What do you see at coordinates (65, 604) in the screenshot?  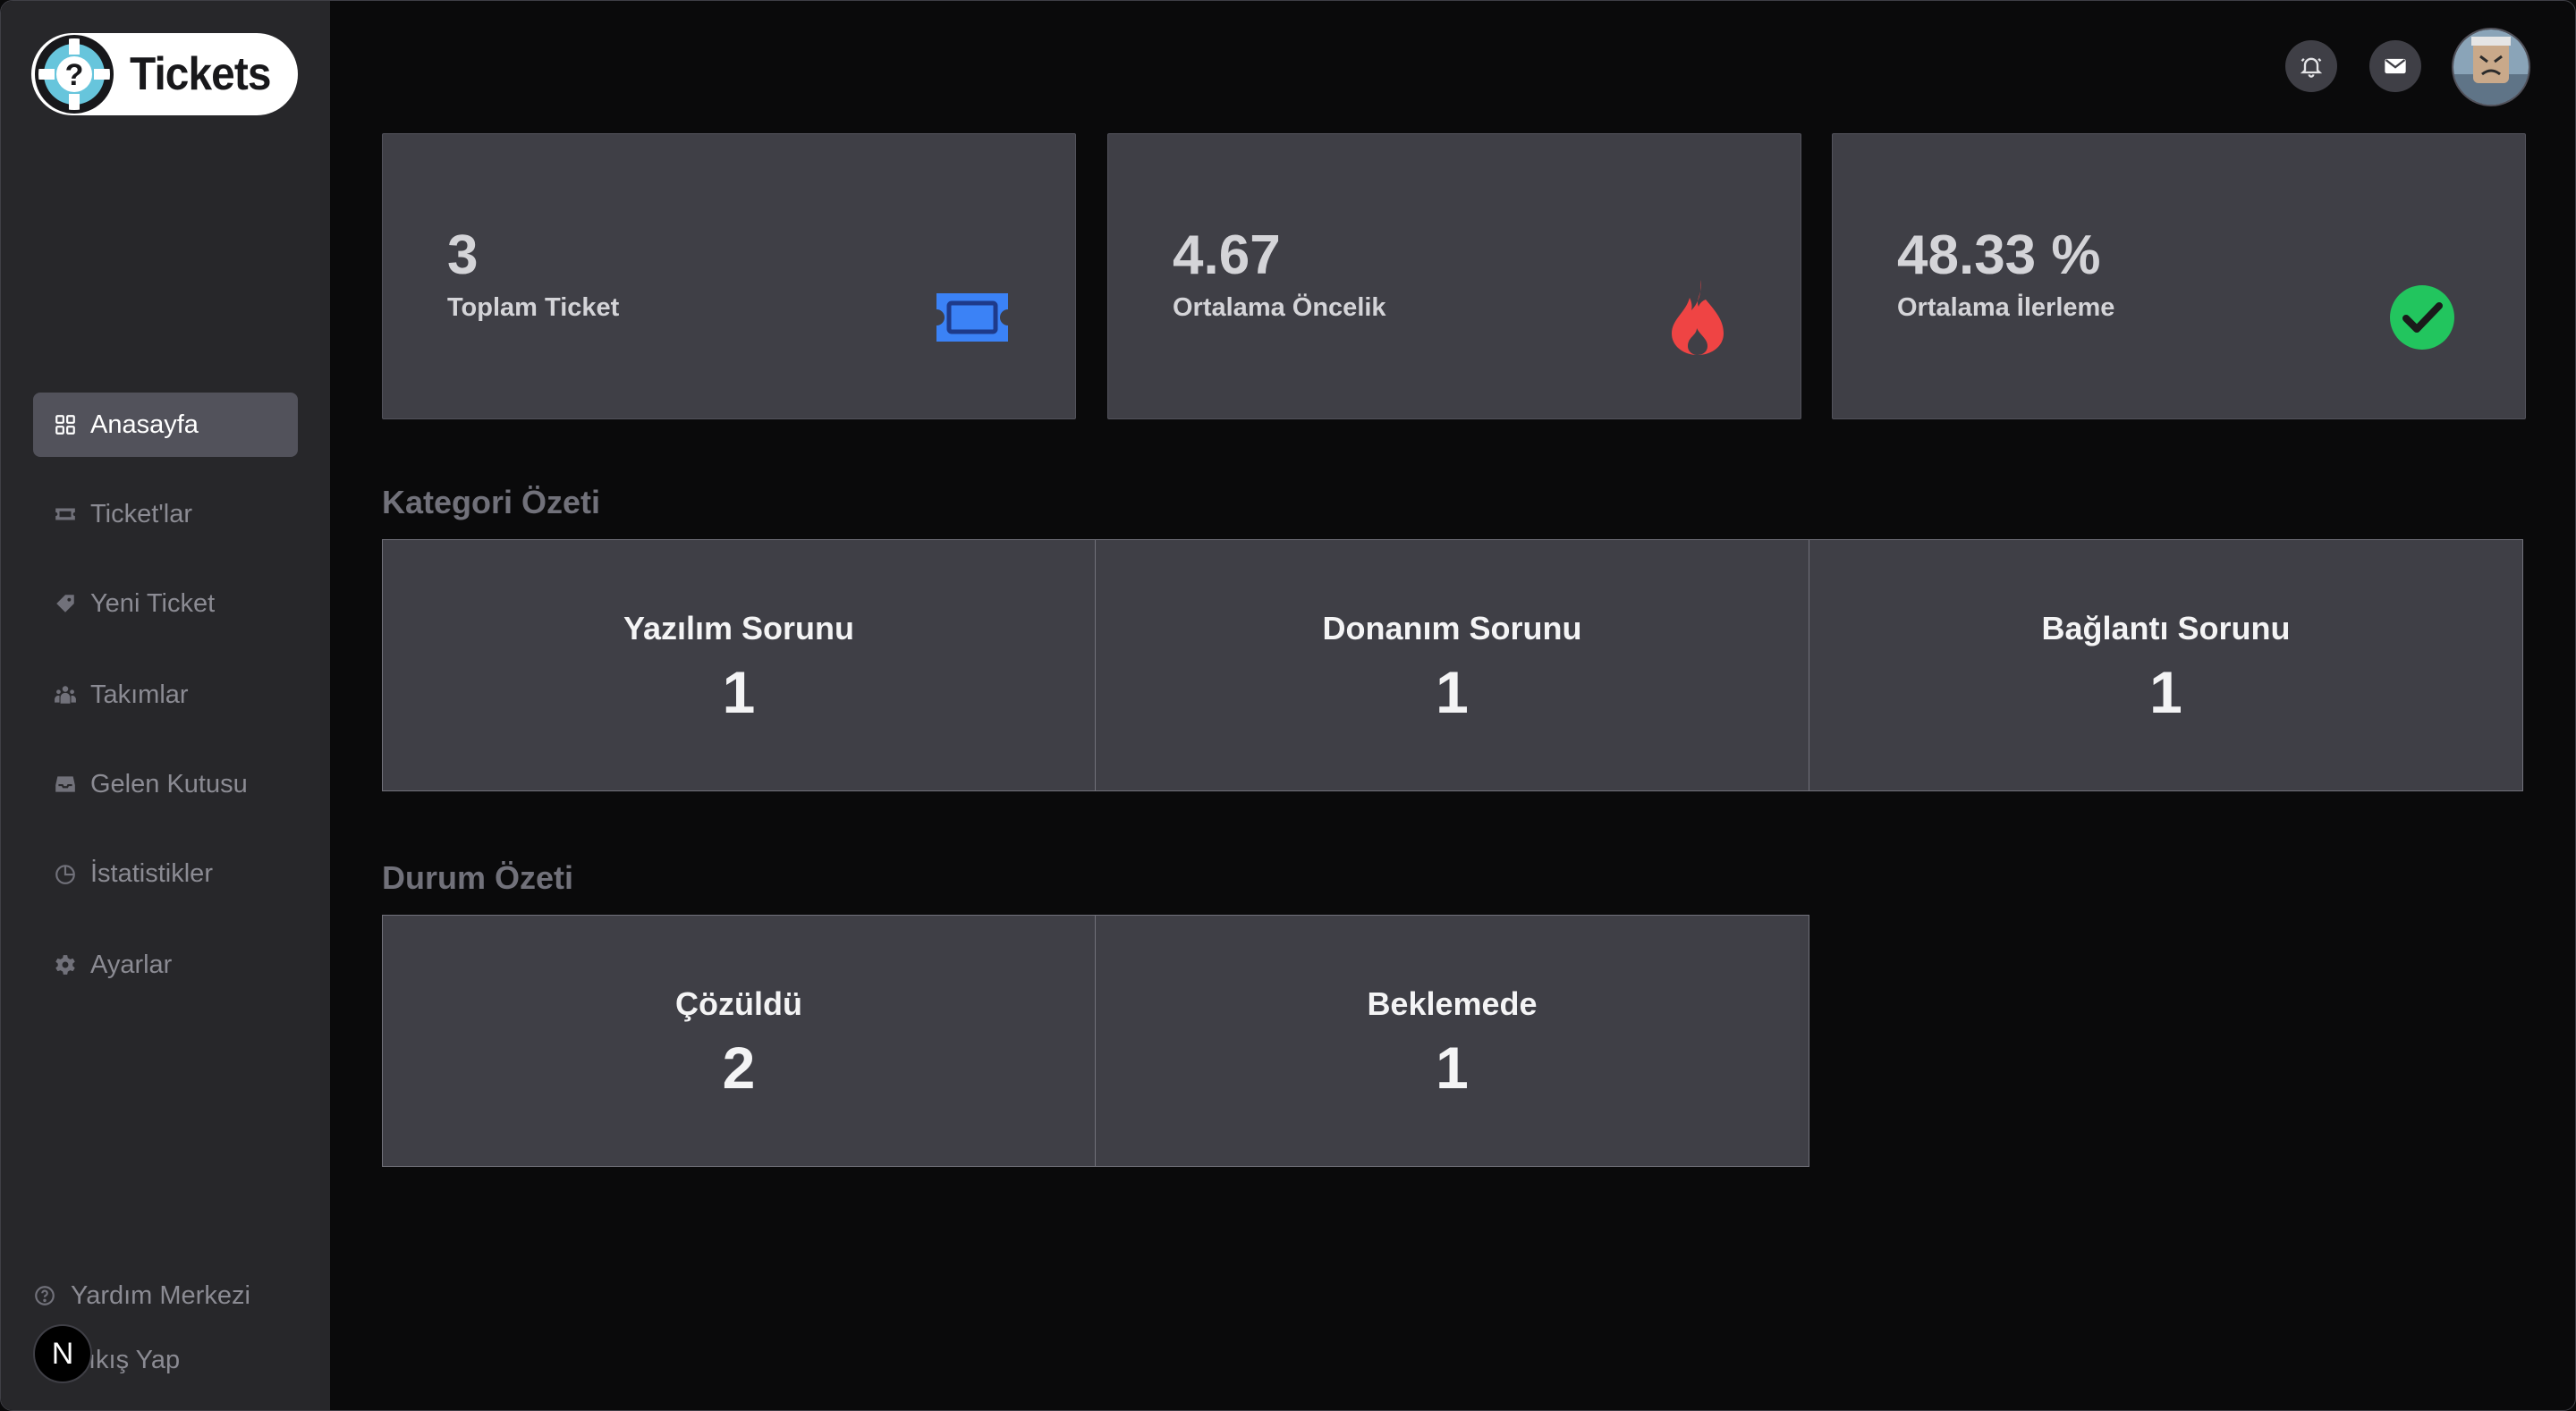 I see `tag-icon` at bounding box center [65, 604].